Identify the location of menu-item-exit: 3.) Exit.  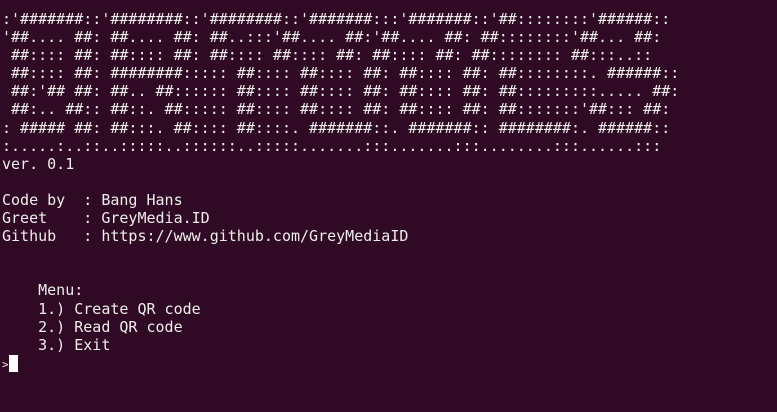
(56, 344).